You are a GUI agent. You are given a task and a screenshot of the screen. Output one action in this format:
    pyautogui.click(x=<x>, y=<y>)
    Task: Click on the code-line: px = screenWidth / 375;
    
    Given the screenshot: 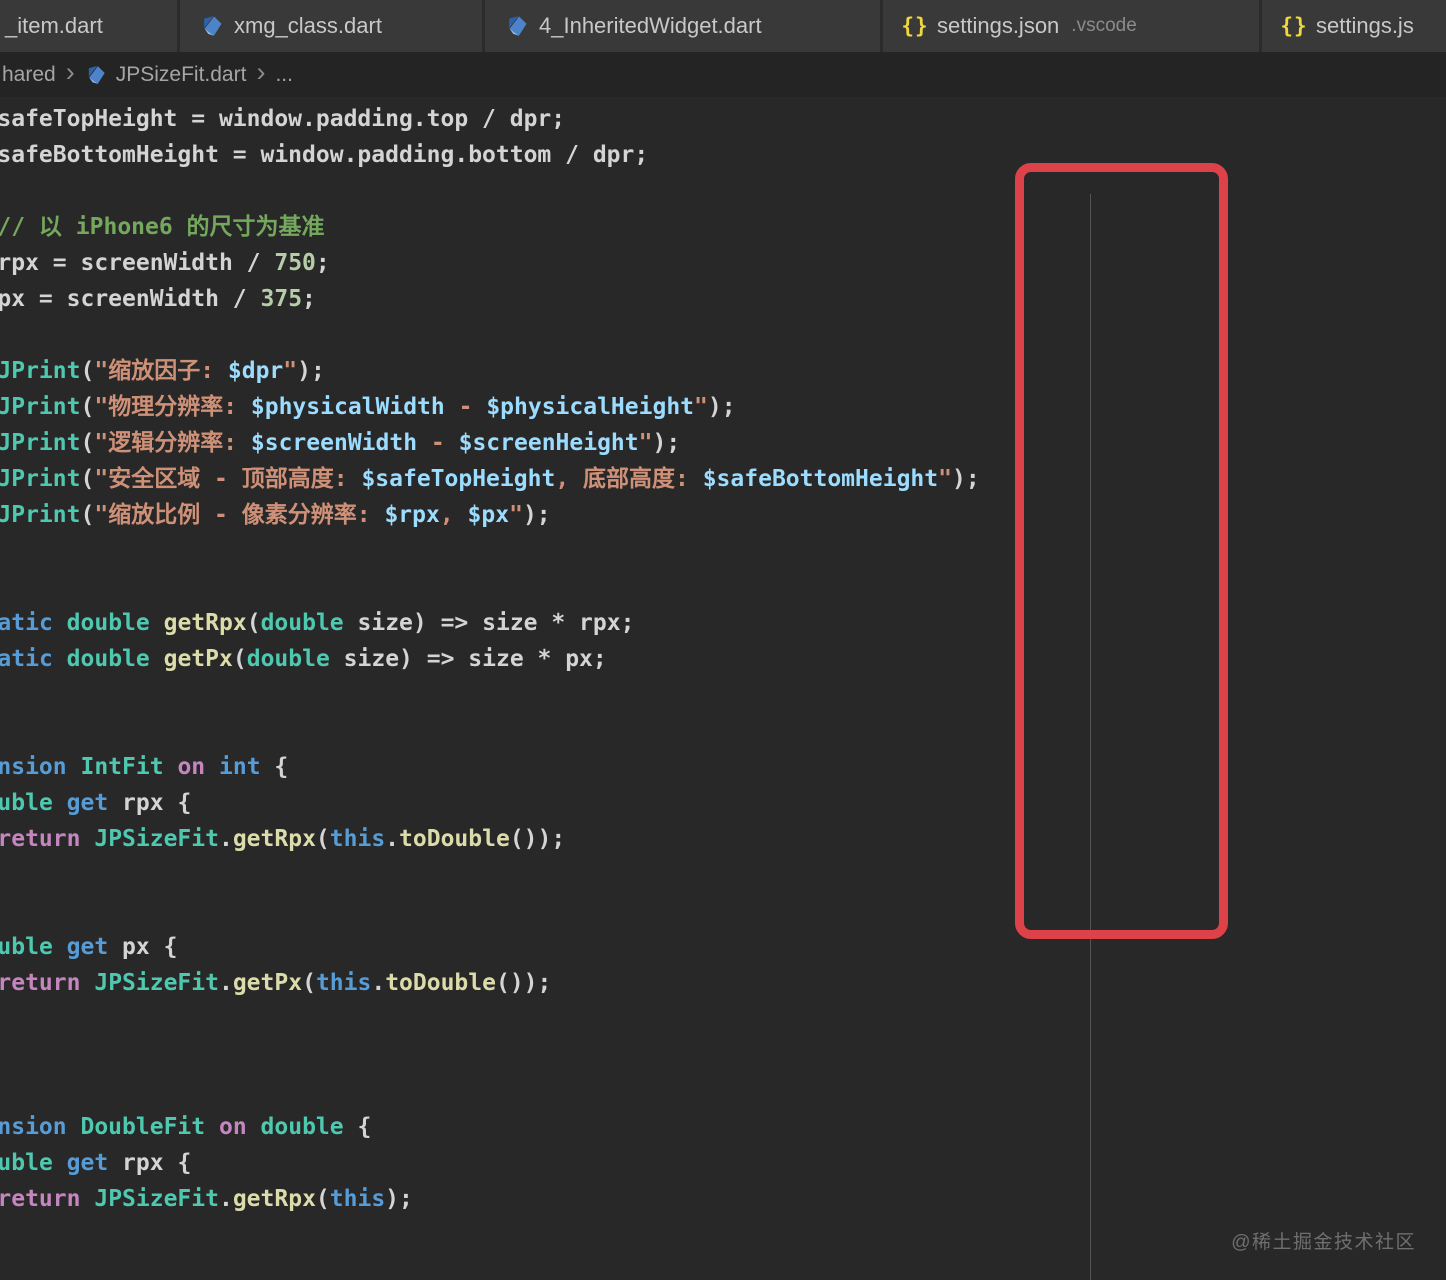 What is the action you would take?
    pyautogui.click(x=158, y=299)
    